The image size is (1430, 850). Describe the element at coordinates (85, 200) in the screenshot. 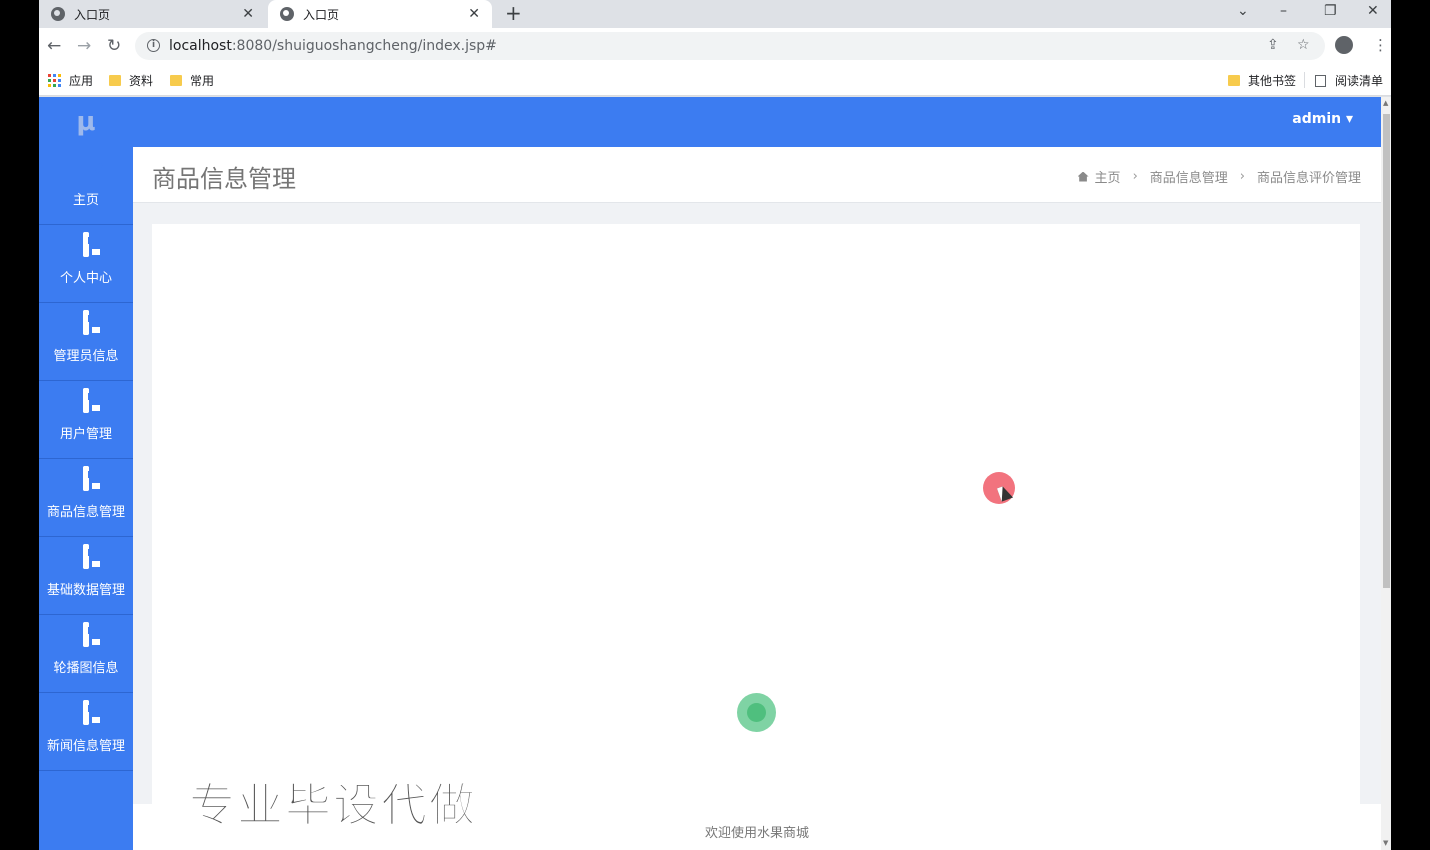

I see `sidebar-item-label: 主页` at that location.